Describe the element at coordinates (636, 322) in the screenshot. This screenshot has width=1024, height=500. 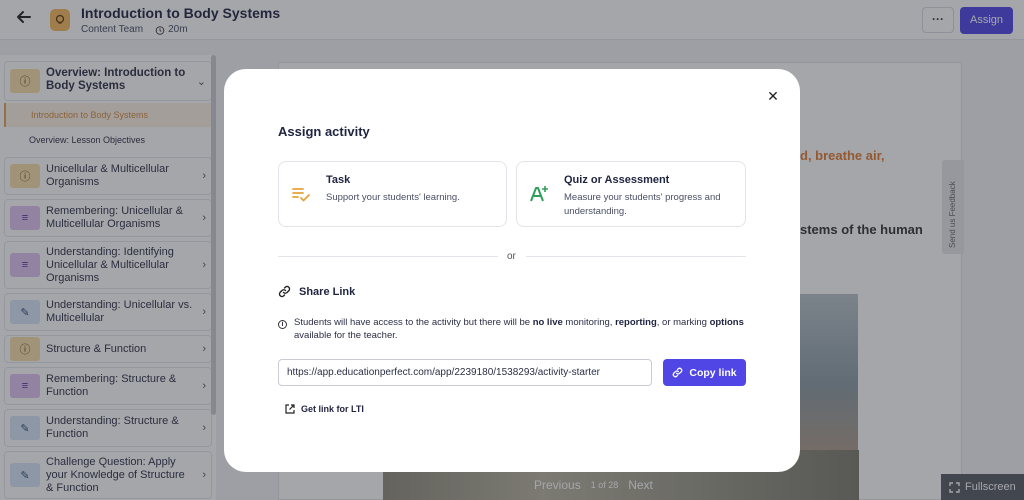
I see `notice-emphasis: reporting` at that location.